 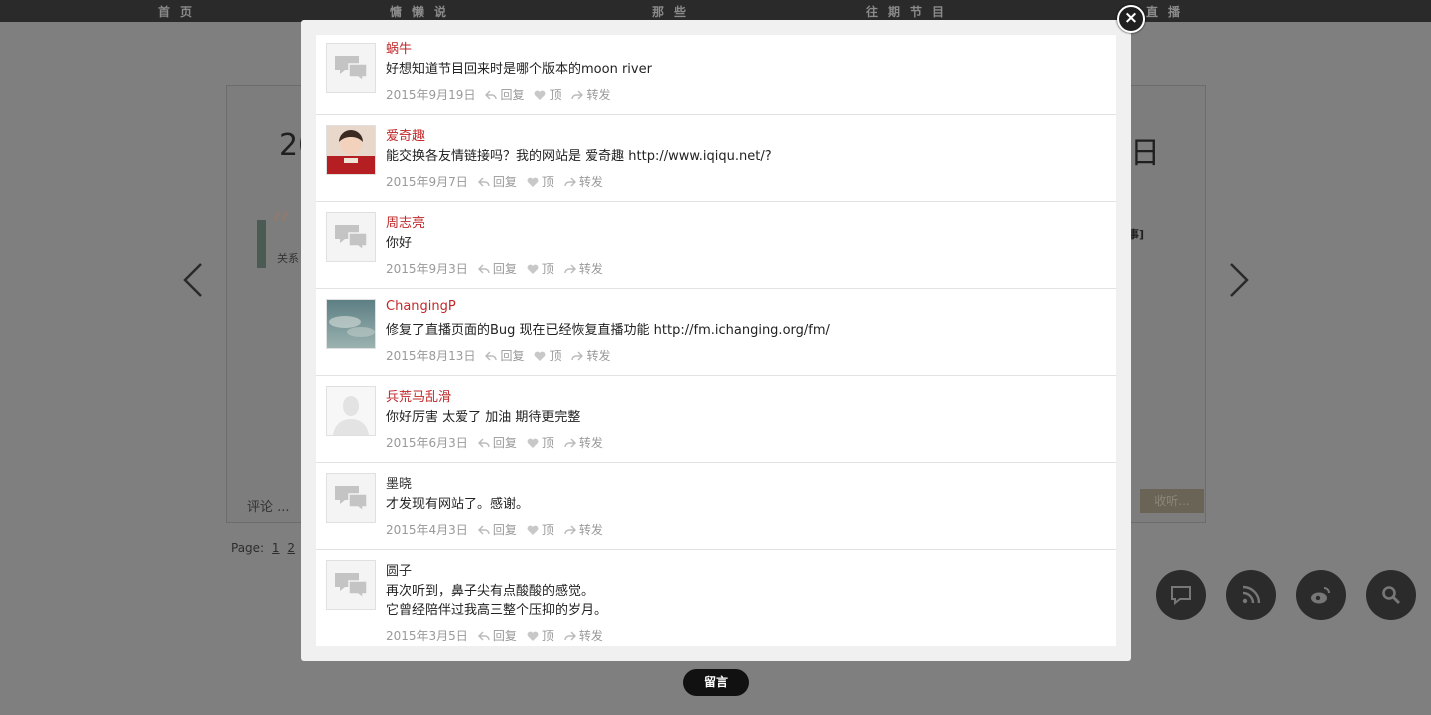 What do you see at coordinates (276, 548) in the screenshot?
I see `pager-page-1: 1` at bounding box center [276, 548].